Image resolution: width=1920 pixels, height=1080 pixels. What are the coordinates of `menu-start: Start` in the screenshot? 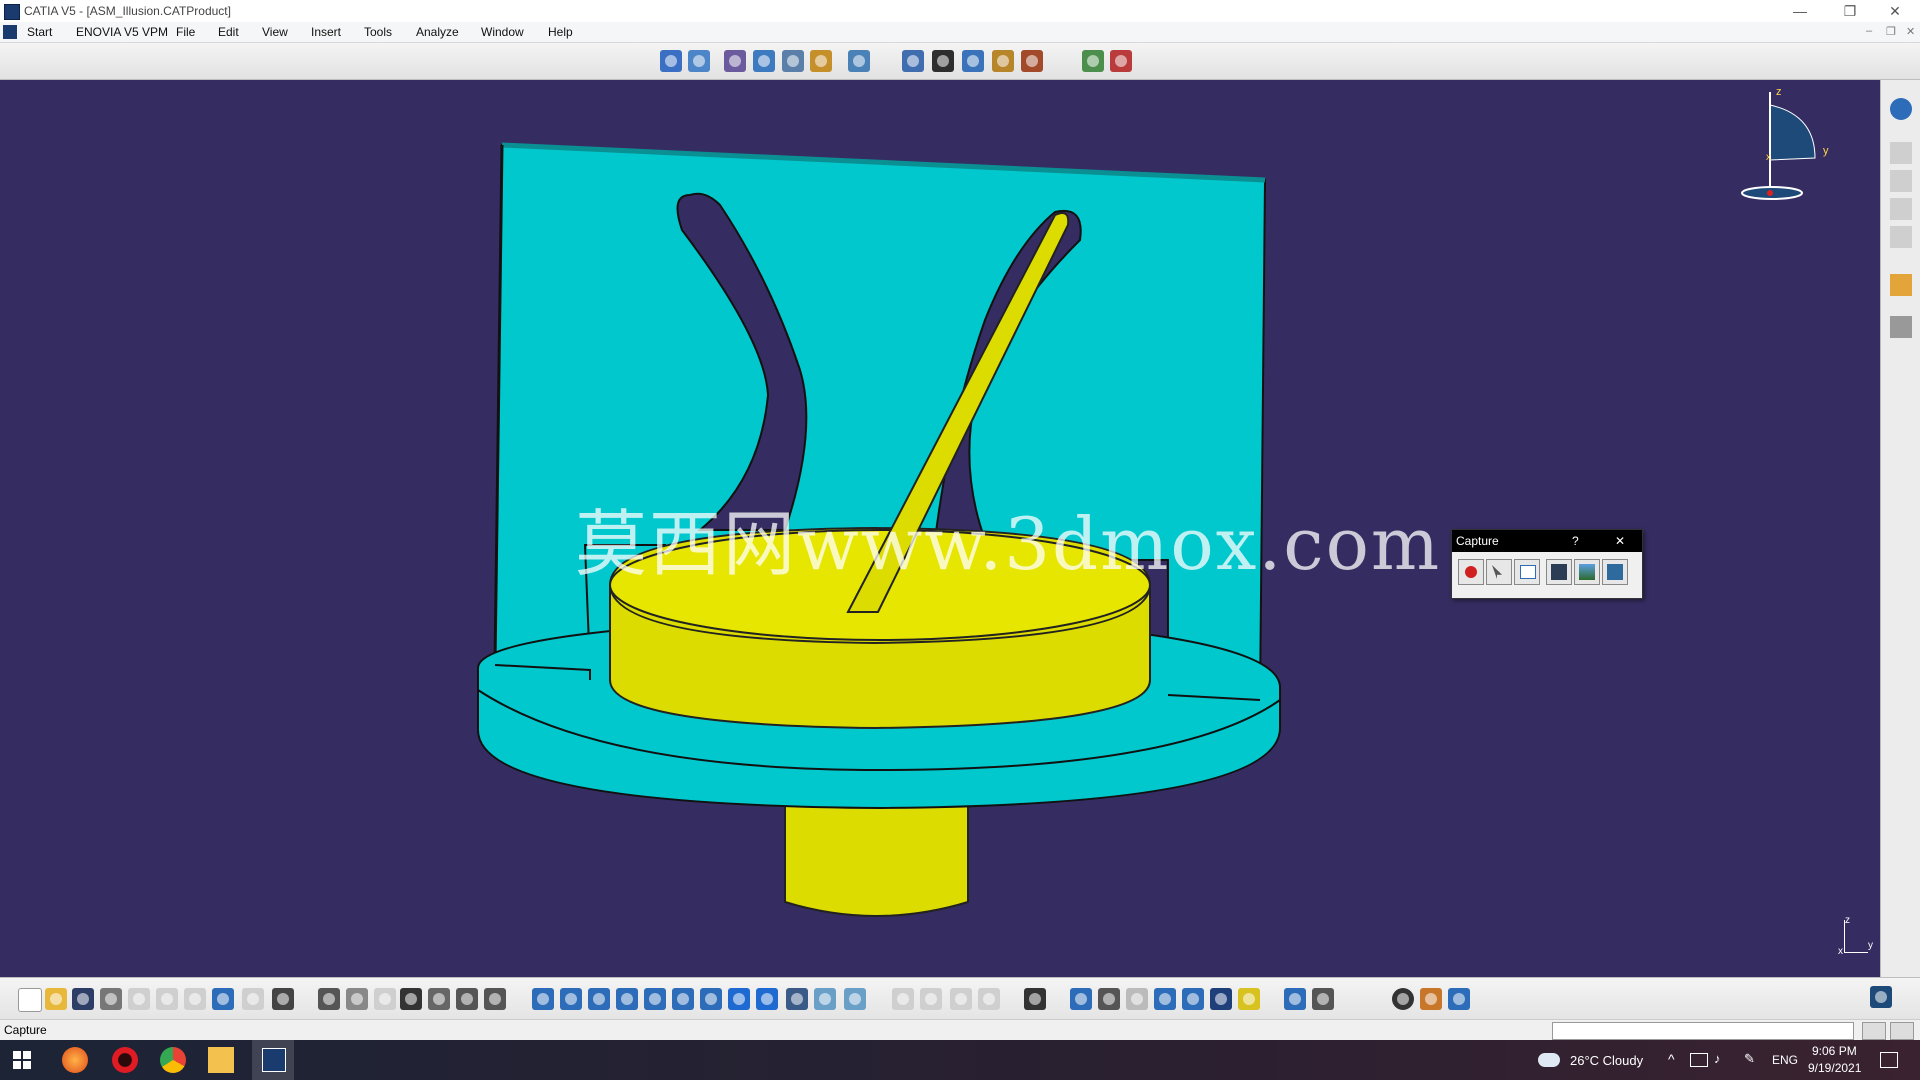 It's located at (39, 32).